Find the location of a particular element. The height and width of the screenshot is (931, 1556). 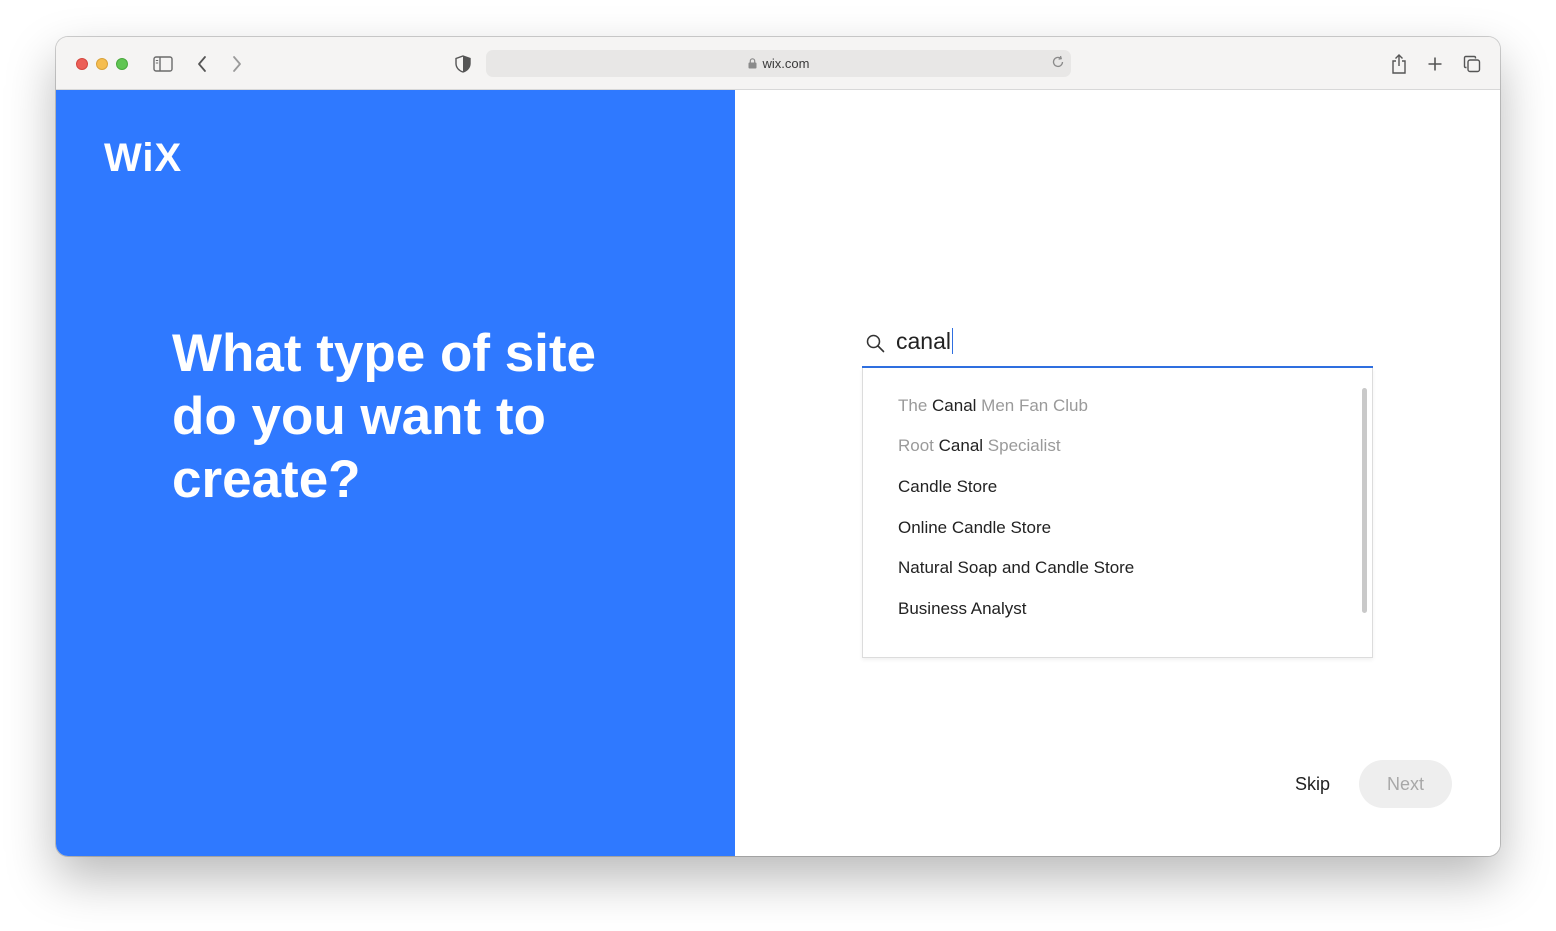

suggestion-item: Candle Store is located at coordinates (947, 487).